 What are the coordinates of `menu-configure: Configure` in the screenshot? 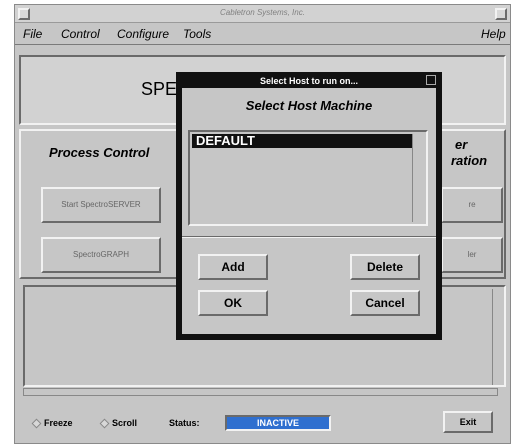 It's located at (143, 34).